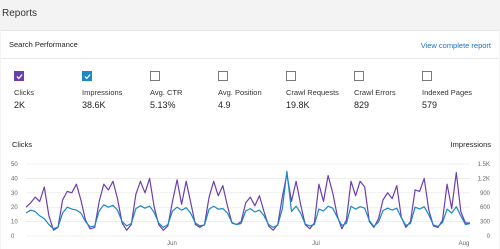 Image resolution: width=500 pixels, height=249 pixels. I want to click on left-tick-label: 10, so click(14, 223).